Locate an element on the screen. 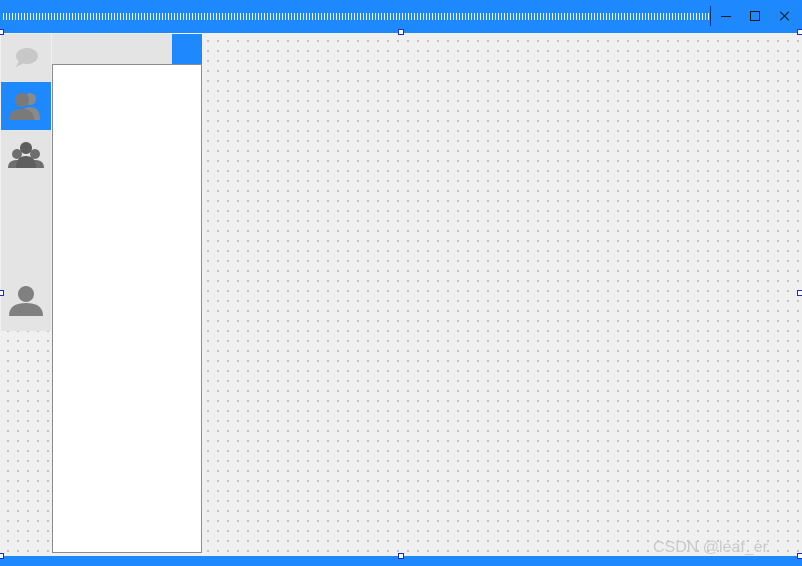  resize-handle-bottom is located at coordinates (401, 556).